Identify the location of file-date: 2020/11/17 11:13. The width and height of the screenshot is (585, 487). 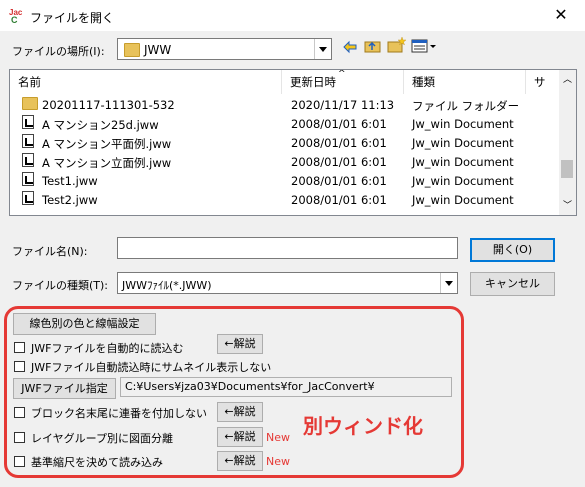
(343, 105).